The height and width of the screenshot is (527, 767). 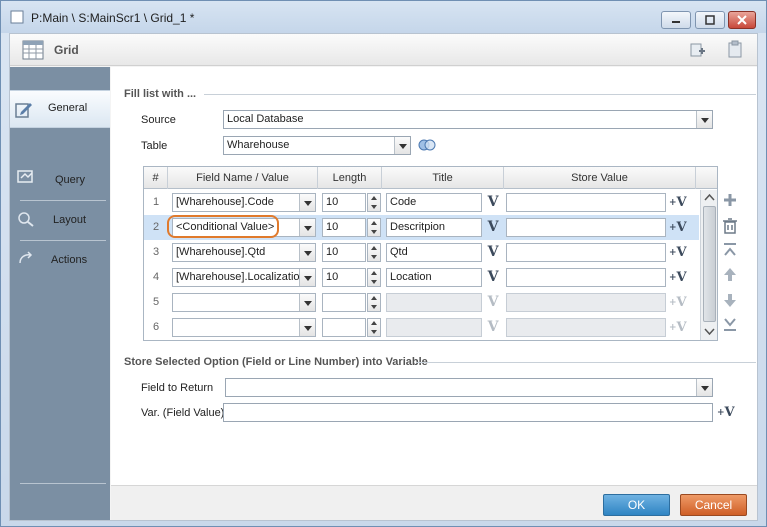 What do you see at coordinates (225, 202) in the screenshot?
I see `field-value: [Wharehouse].Code` at bounding box center [225, 202].